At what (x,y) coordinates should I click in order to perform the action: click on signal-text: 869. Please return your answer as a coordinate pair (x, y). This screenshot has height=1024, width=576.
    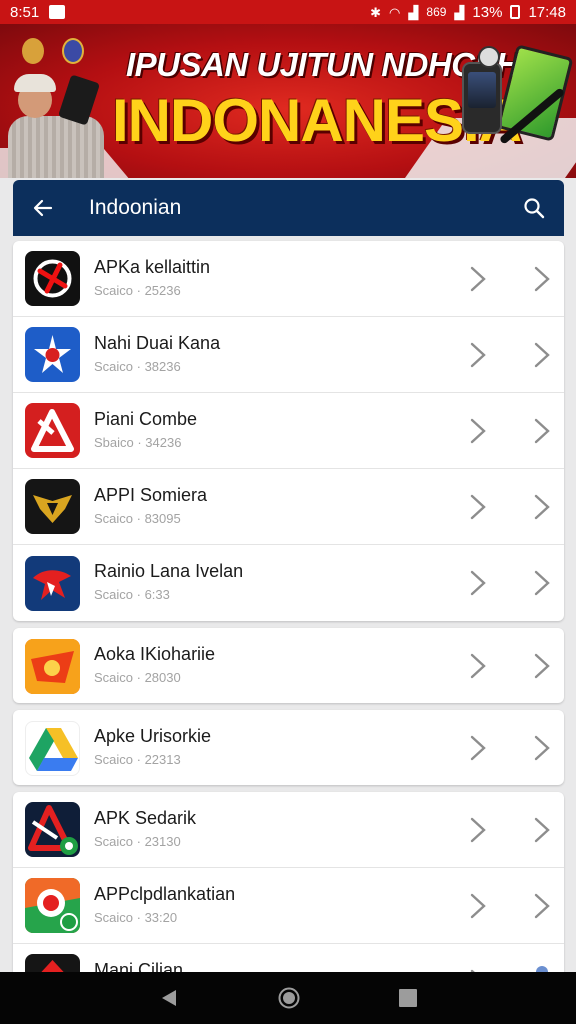
    Looking at the image, I should click on (436, 12).